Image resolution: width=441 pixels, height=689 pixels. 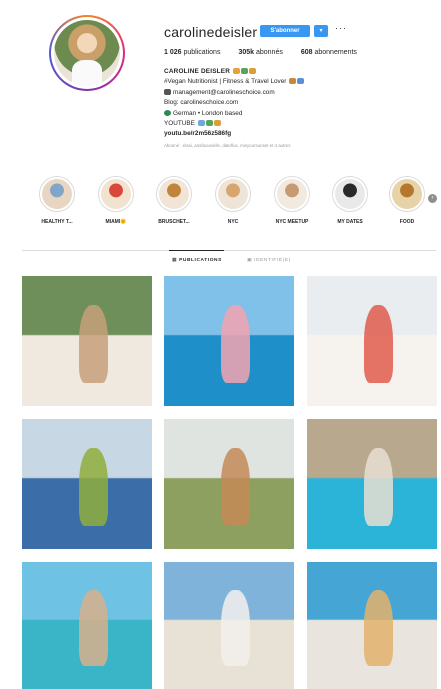 What do you see at coordinates (229, 260) in the screenshot?
I see `profile-tabs: ▦ PUBLICATIONS ▣ IDENTIFIÉ(E)` at bounding box center [229, 260].